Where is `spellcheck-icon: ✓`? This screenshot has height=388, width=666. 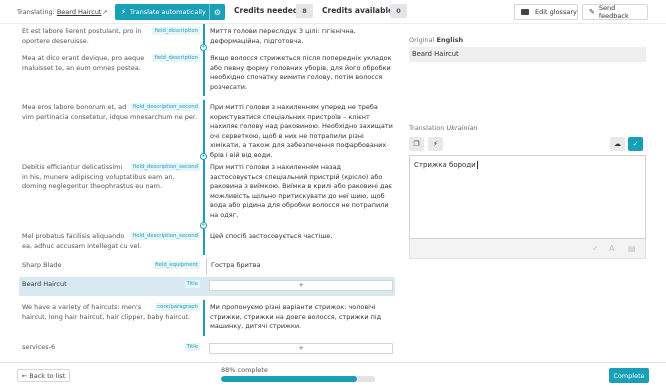 spellcheck-icon: ✓ is located at coordinates (595, 248).